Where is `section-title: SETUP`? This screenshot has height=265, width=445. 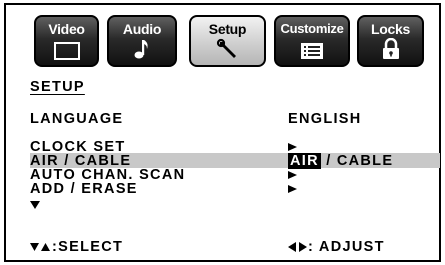
section-title: SETUP is located at coordinates (57, 87).